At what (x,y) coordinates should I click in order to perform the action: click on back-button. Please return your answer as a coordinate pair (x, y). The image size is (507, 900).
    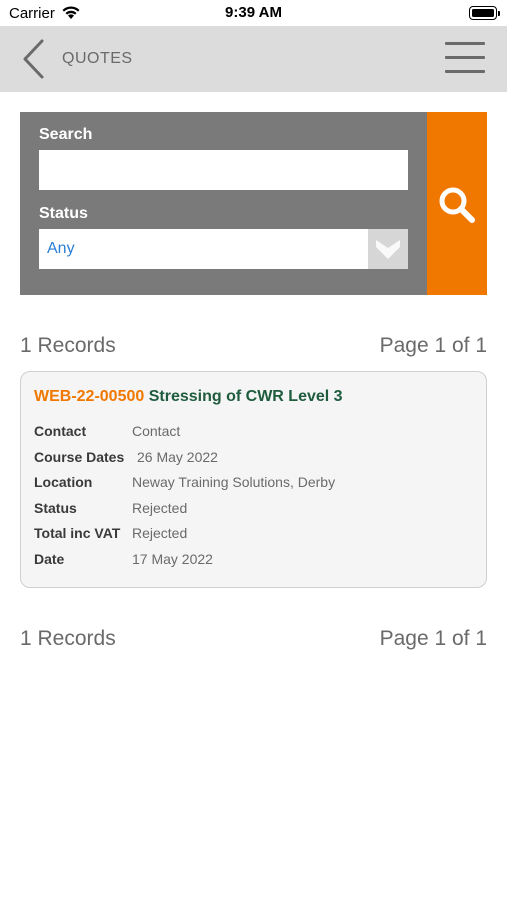
    Looking at the image, I should click on (35, 59).